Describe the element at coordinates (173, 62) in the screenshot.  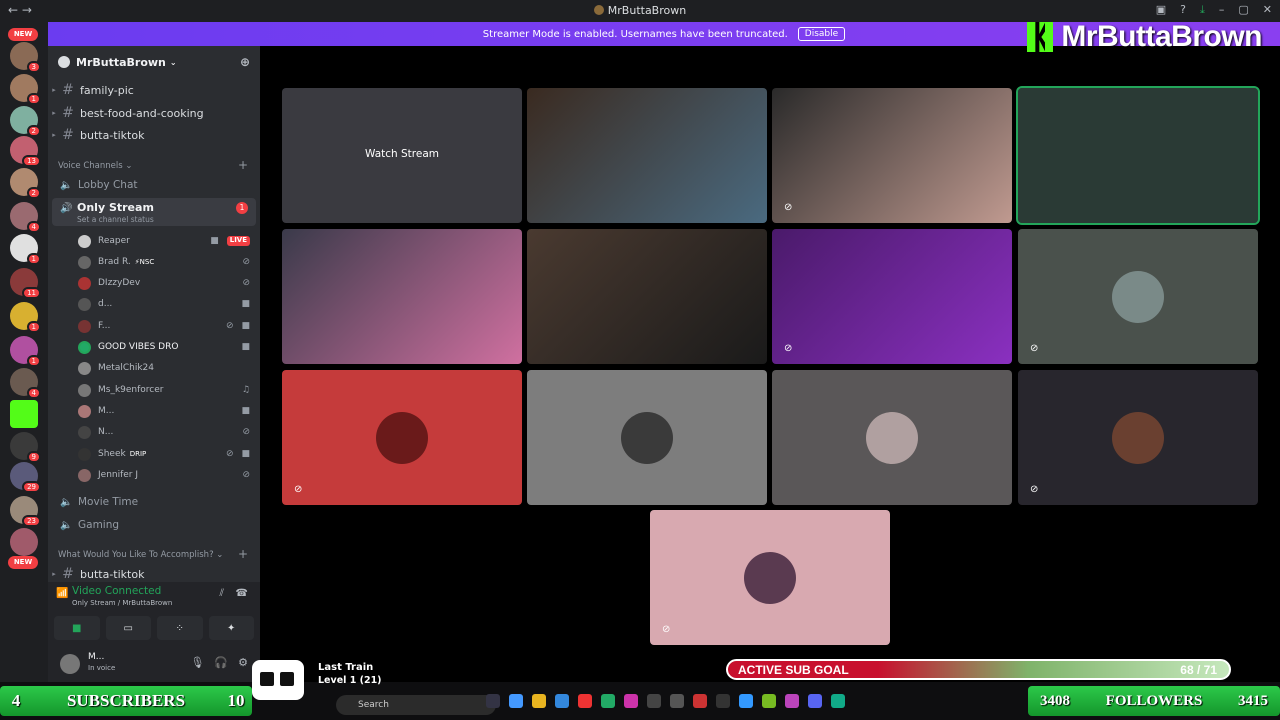
I see `chevron-down-icon: ⌄` at that location.